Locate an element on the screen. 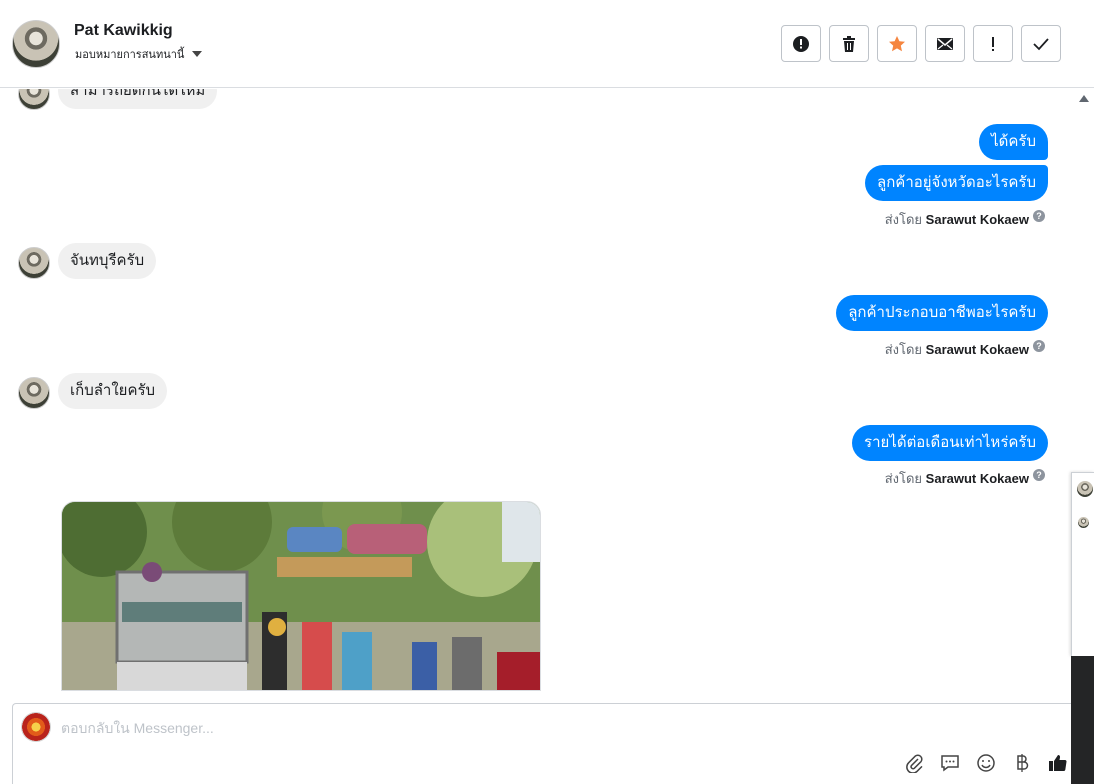 This screenshot has height=784, width=1094. saved-reply-button is located at coordinates (950, 763).